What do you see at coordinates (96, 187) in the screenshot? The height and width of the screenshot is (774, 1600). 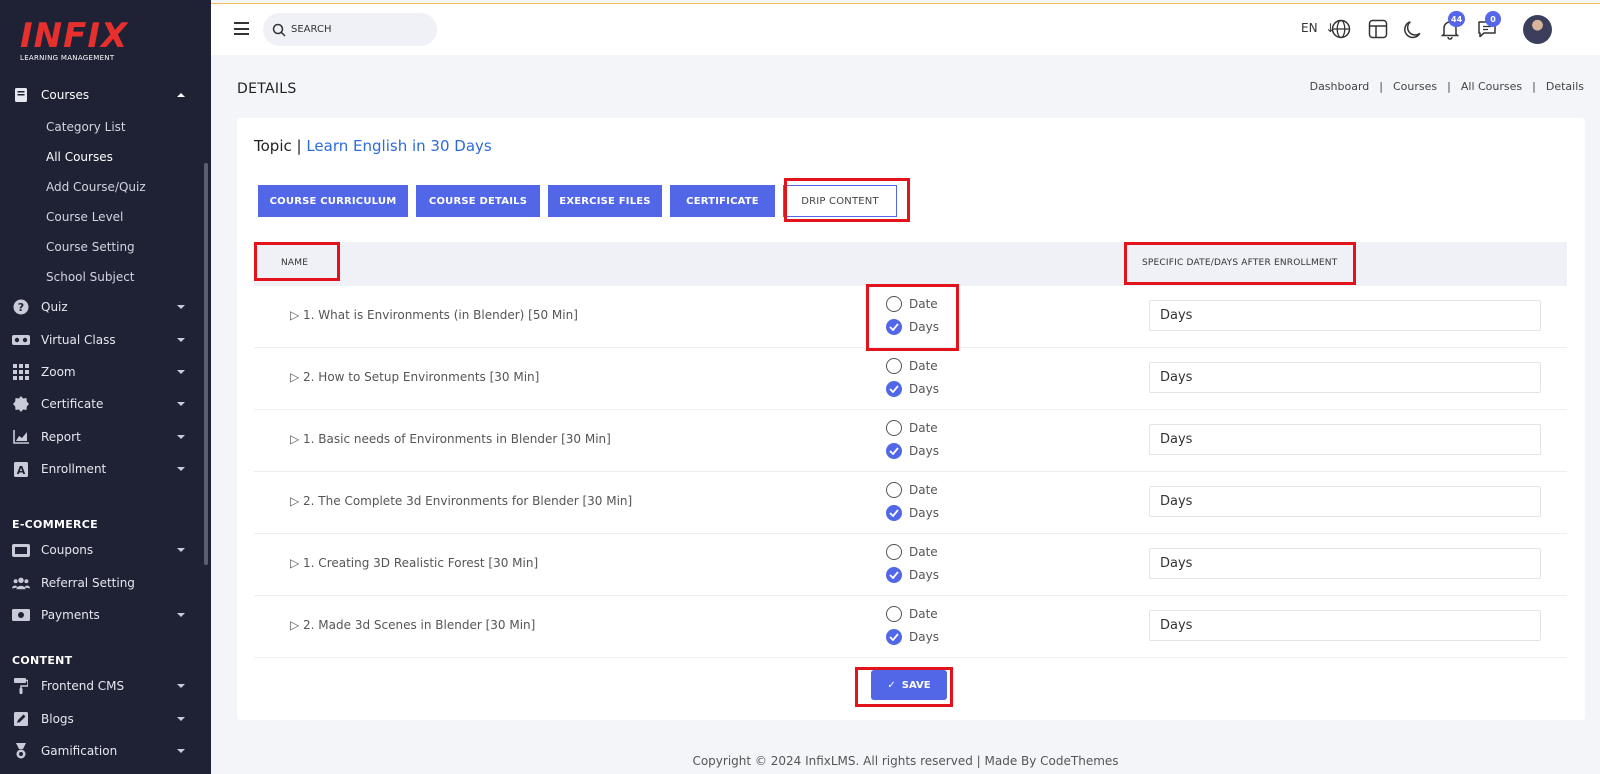 I see `sidebar-subitem-add-course: Add Course/Quiz` at bounding box center [96, 187].